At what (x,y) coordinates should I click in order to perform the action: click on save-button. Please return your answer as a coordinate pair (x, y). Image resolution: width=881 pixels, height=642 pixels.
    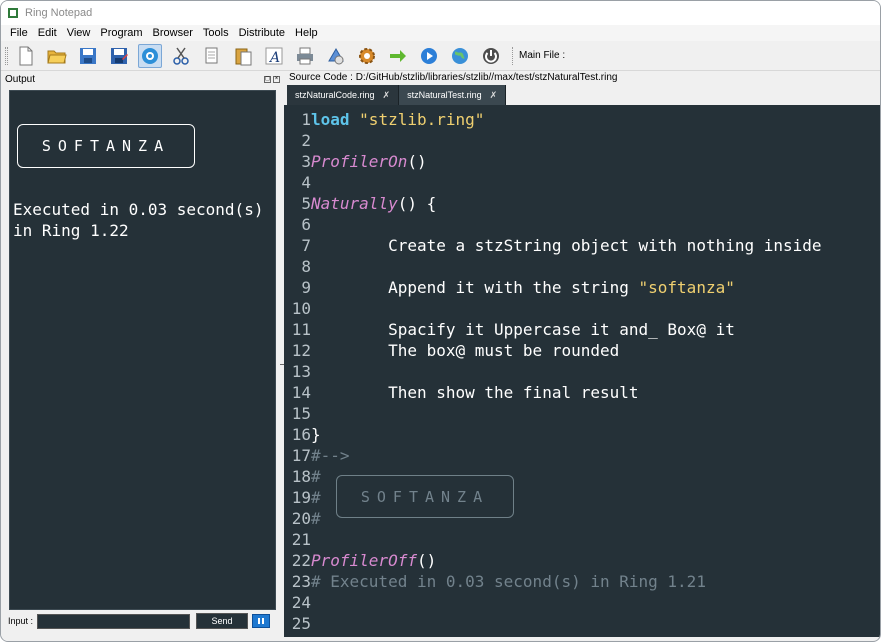
    Looking at the image, I should click on (88, 56).